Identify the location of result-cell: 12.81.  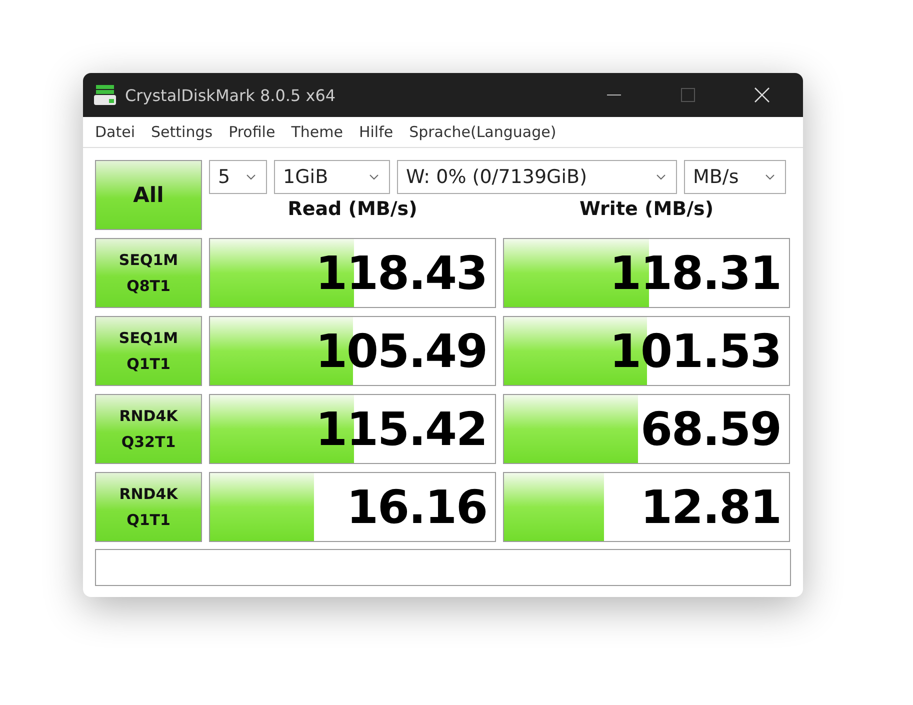
(646, 507).